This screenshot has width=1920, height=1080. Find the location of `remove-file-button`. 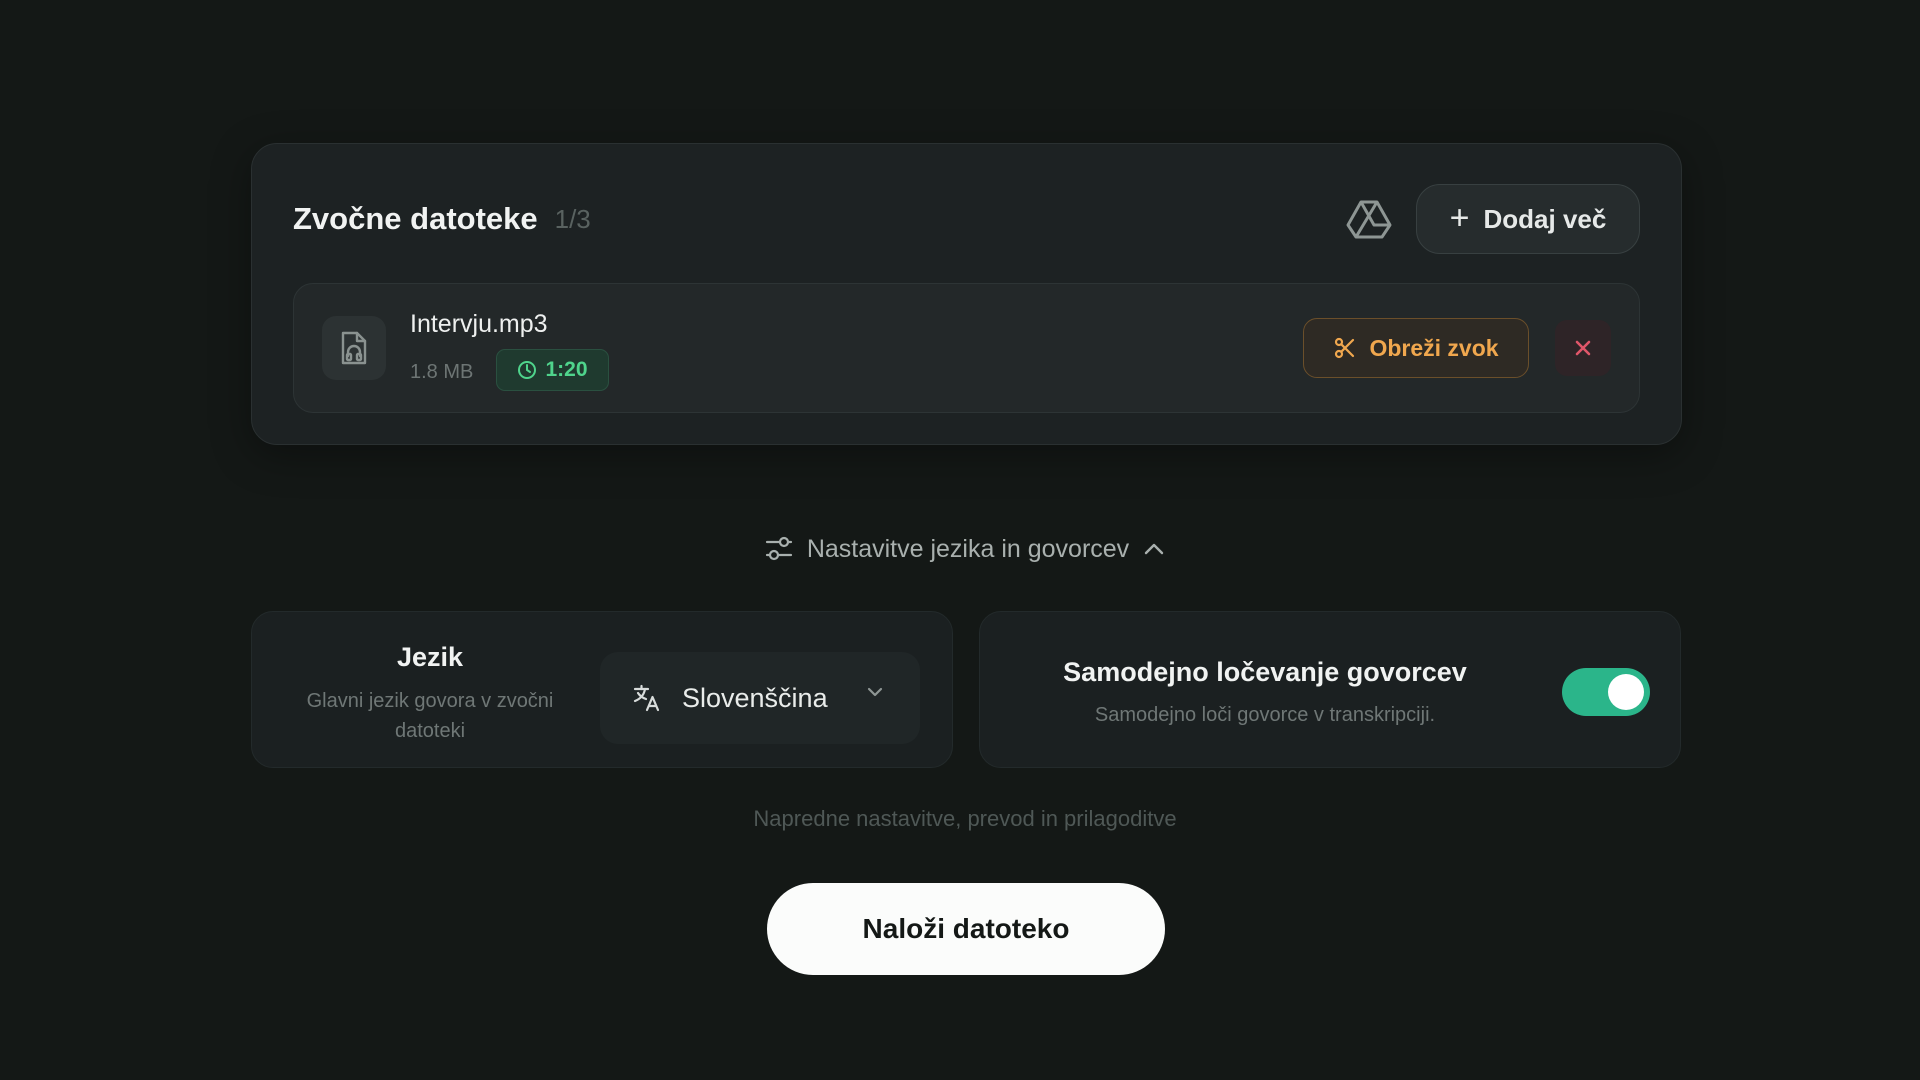

remove-file-button is located at coordinates (1583, 348).